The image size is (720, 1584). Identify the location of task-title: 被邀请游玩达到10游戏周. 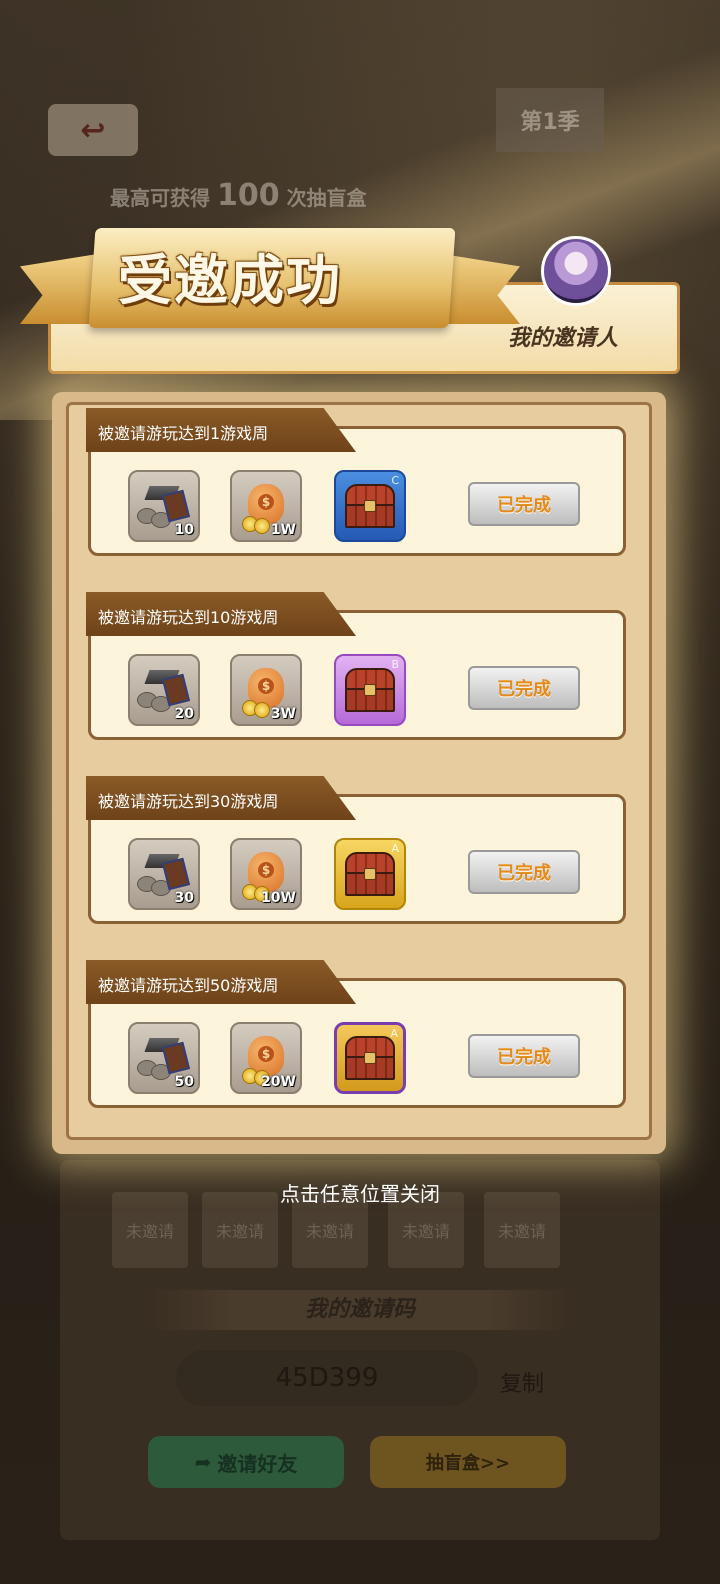
(221, 614).